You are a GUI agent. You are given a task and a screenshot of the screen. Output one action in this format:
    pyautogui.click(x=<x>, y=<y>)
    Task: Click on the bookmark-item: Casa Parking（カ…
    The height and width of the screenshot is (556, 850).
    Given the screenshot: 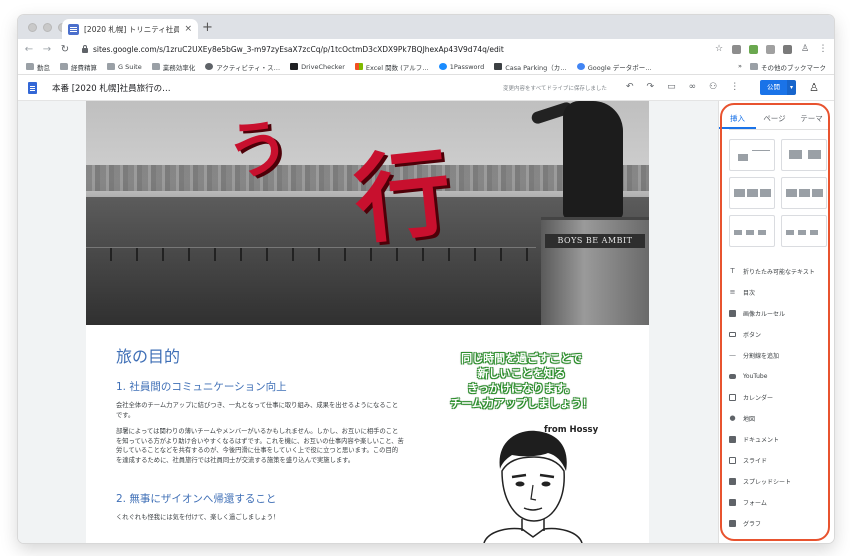 What is the action you would take?
    pyautogui.click(x=530, y=67)
    